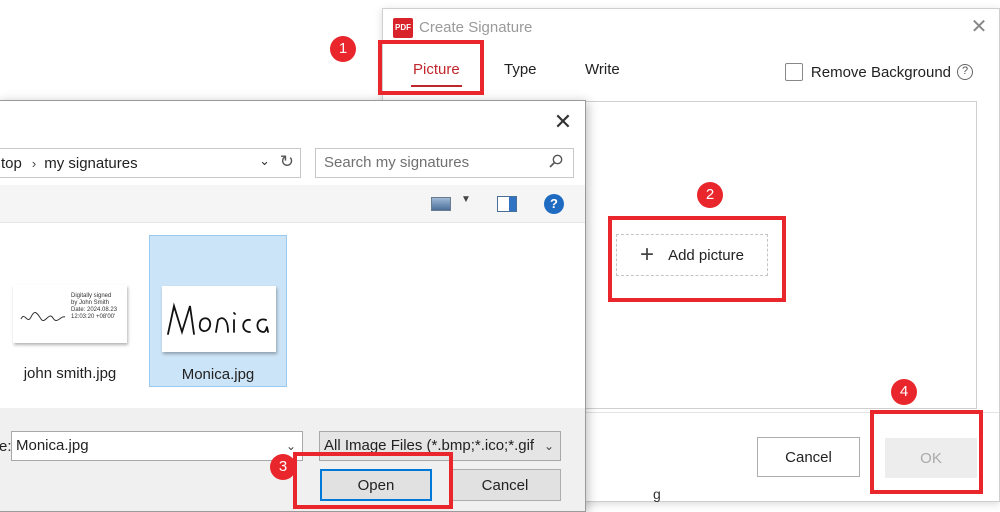 Image resolution: width=1000 pixels, height=512 pixels. I want to click on remove-background-checkbox, so click(793, 72).